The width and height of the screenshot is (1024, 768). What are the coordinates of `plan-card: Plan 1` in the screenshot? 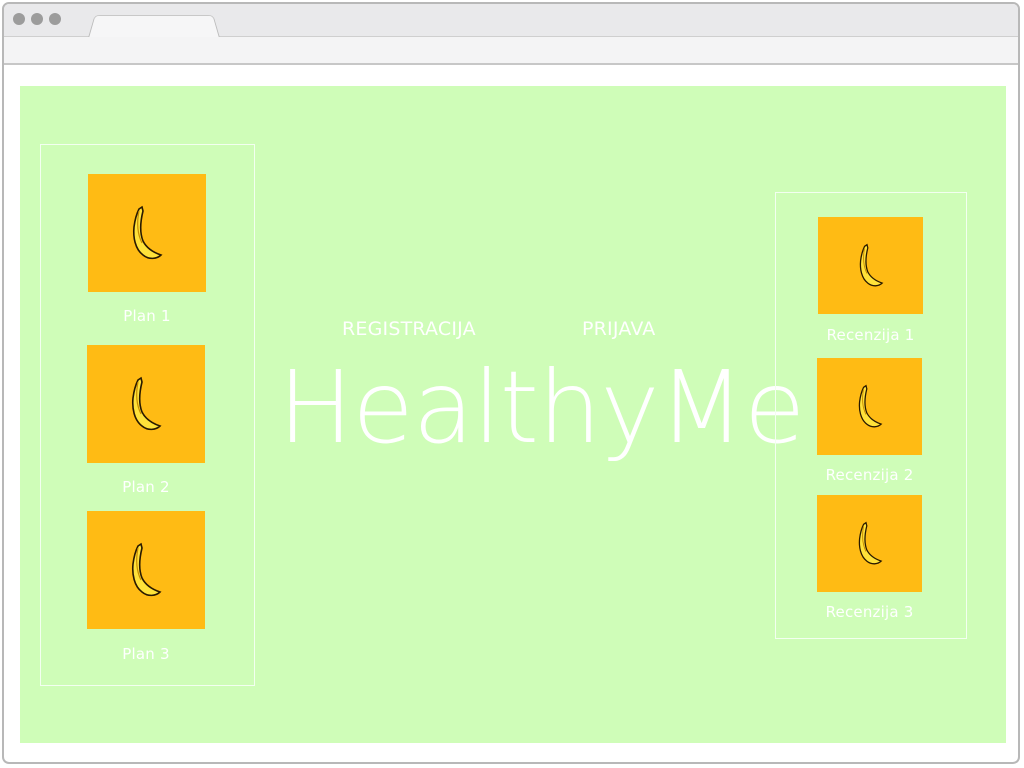 It's located at (147, 254).